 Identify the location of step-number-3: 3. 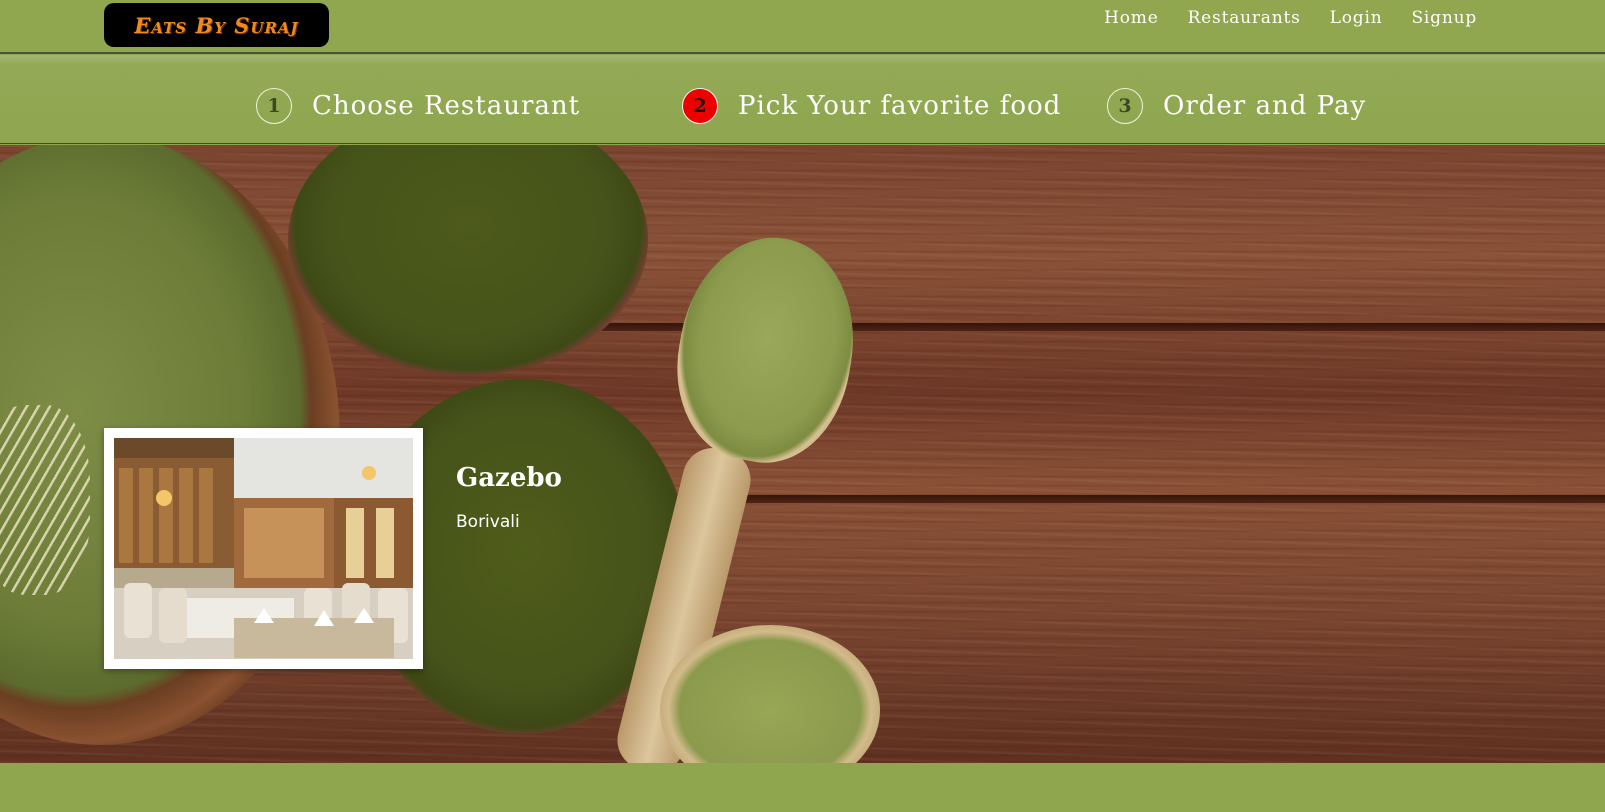
(1125, 106).